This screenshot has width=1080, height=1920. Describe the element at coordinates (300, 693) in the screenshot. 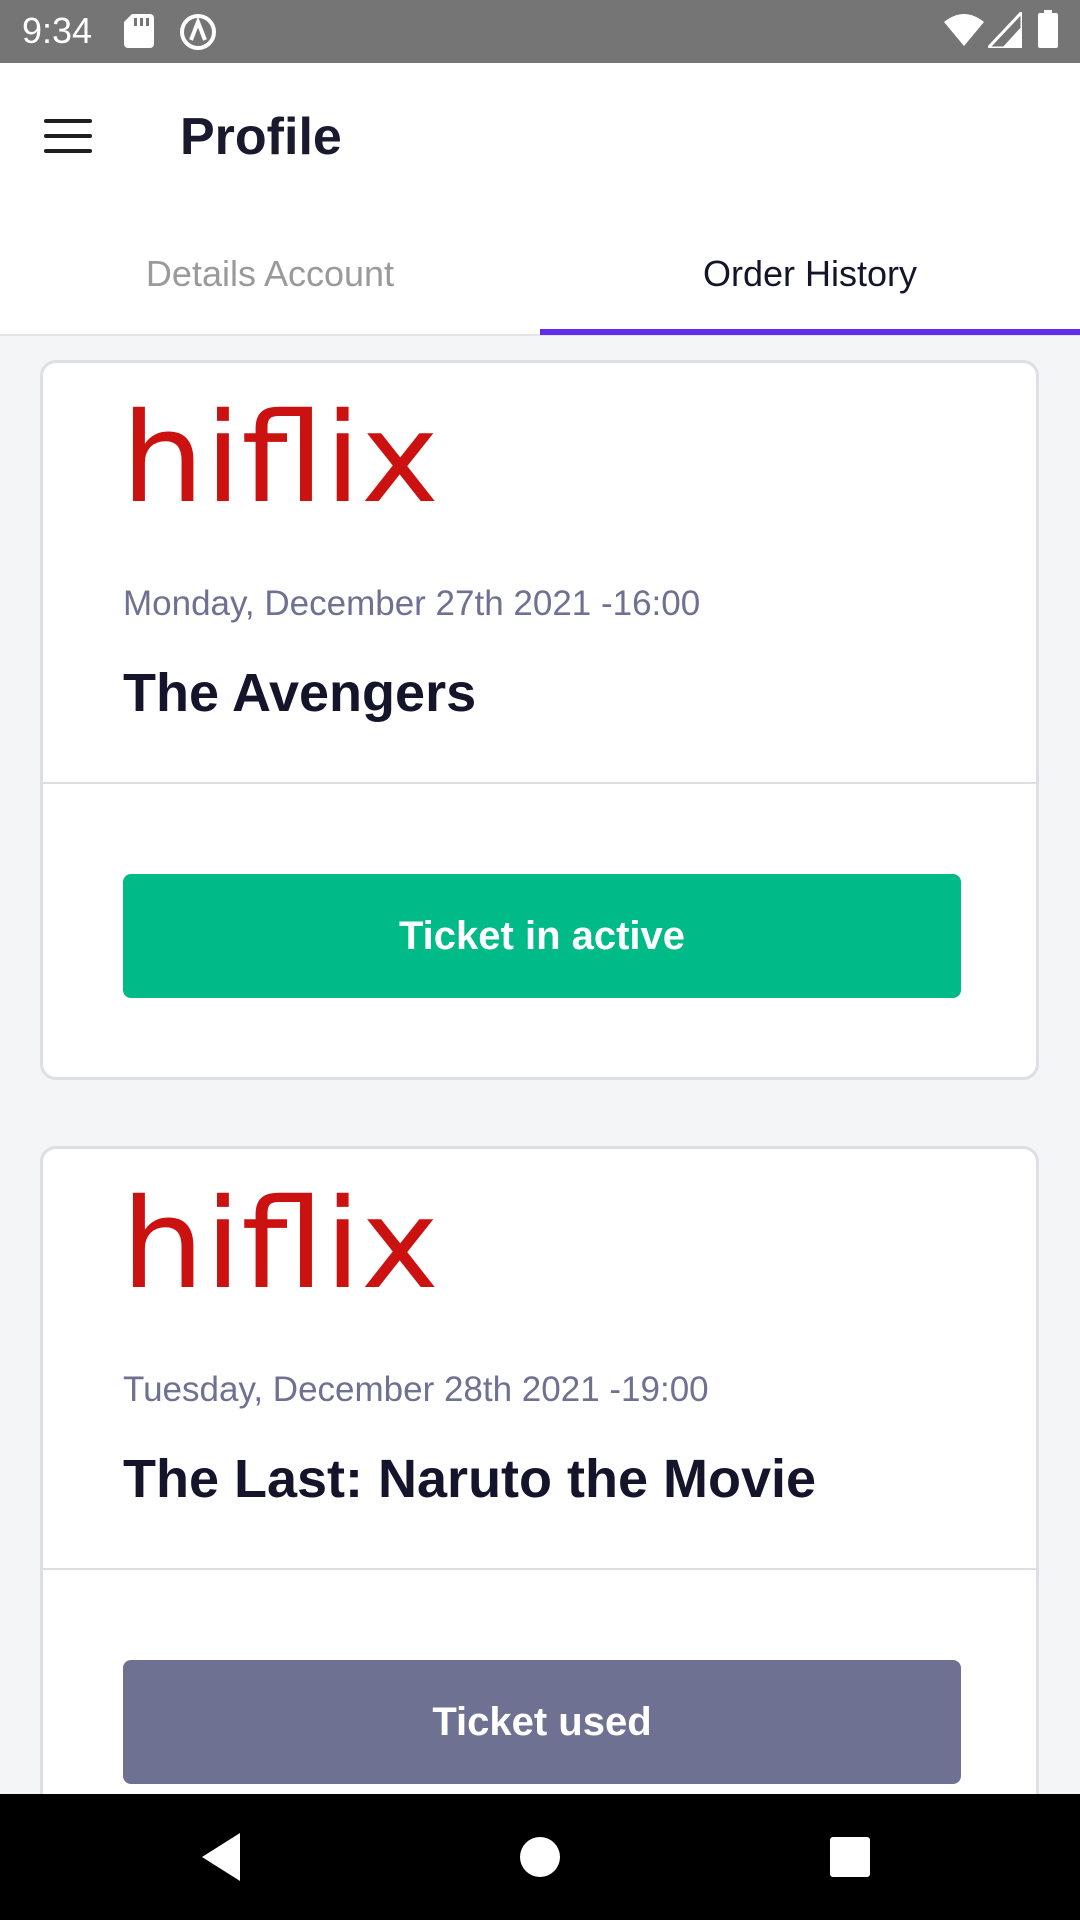

I see `movie-title: The Avengers` at that location.